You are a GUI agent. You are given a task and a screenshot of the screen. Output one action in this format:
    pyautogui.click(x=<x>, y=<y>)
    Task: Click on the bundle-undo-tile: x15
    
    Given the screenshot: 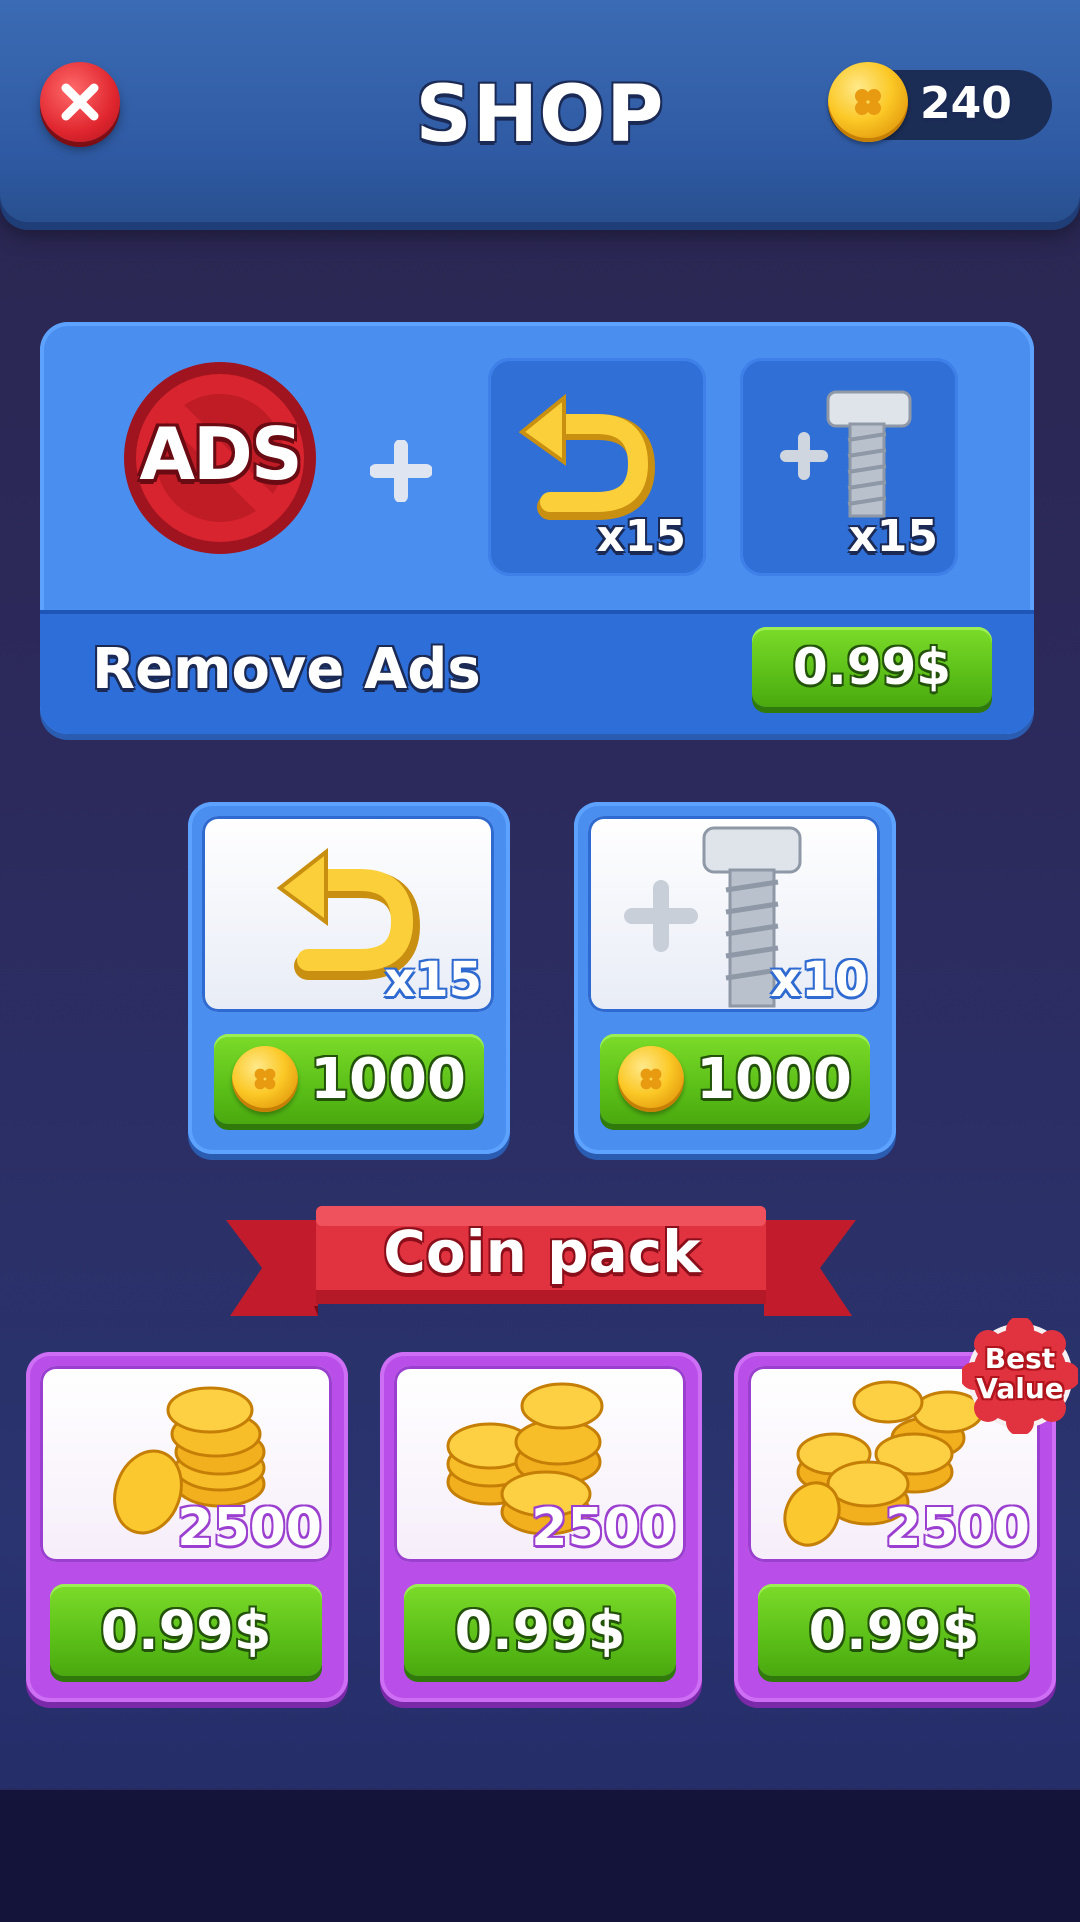 What is the action you would take?
    pyautogui.click(x=597, y=467)
    